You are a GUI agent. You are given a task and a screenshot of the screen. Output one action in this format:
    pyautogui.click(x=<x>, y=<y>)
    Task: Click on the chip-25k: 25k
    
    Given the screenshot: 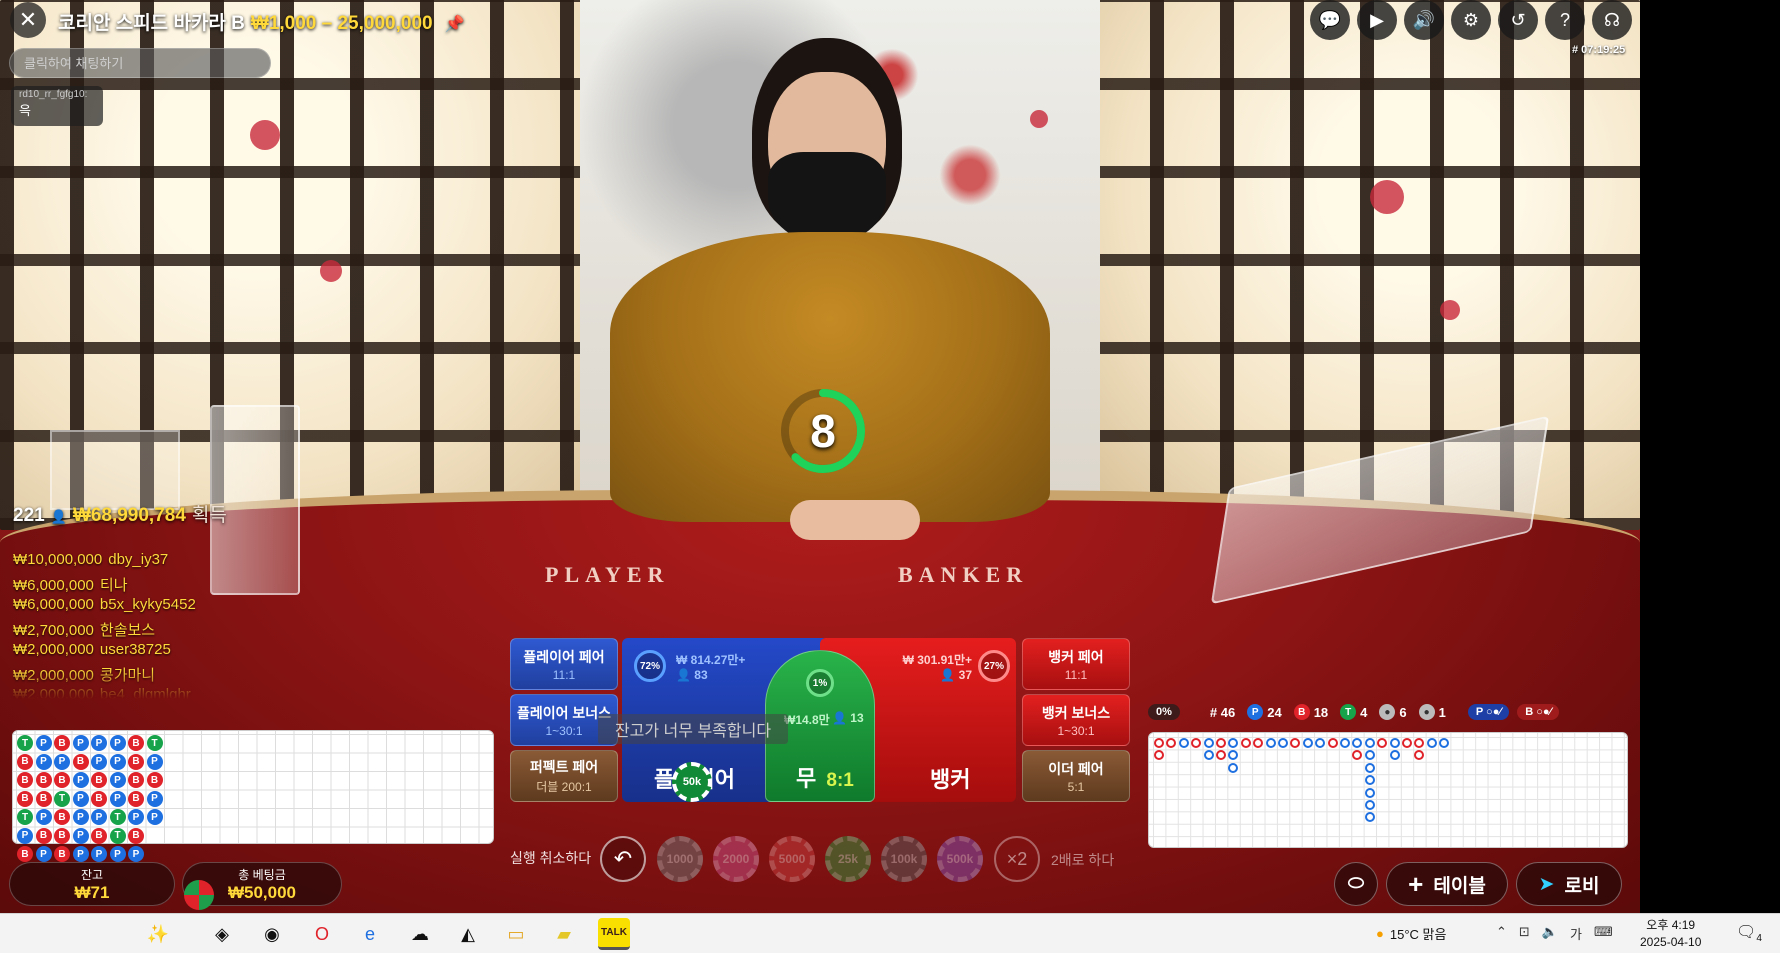 What is the action you would take?
    pyautogui.click(x=848, y=859)
    